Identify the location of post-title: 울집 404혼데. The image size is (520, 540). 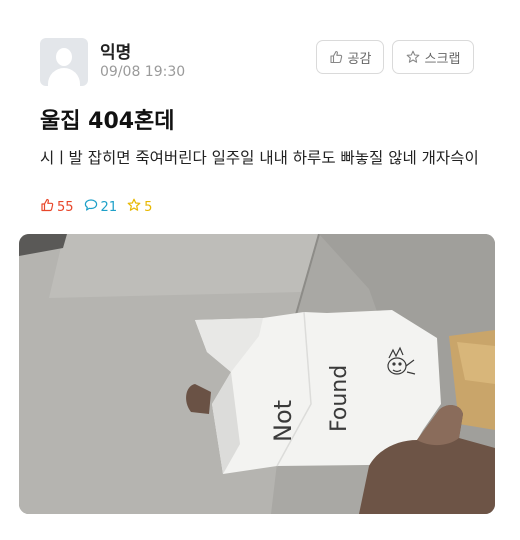
(107, 121).